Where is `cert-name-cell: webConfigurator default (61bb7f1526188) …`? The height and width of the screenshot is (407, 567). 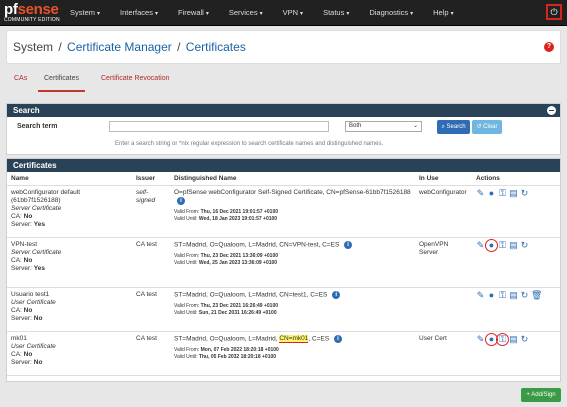 cert-name-cell: webConfigurator default (61bb7f1526188) … is located at coordinates (69, 211).